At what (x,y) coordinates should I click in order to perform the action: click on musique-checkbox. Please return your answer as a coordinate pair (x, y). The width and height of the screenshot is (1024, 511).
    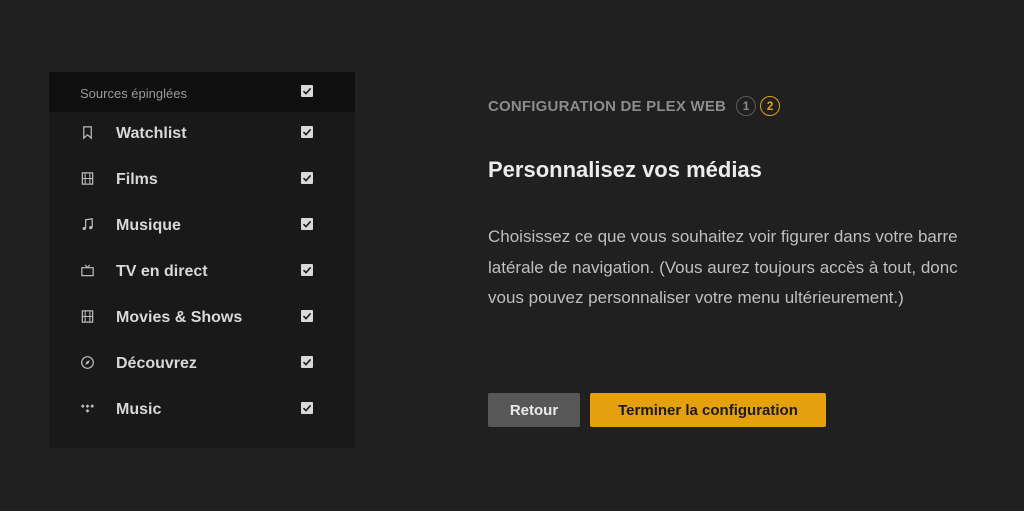
    Looking at the image, I should click on (307, 224).